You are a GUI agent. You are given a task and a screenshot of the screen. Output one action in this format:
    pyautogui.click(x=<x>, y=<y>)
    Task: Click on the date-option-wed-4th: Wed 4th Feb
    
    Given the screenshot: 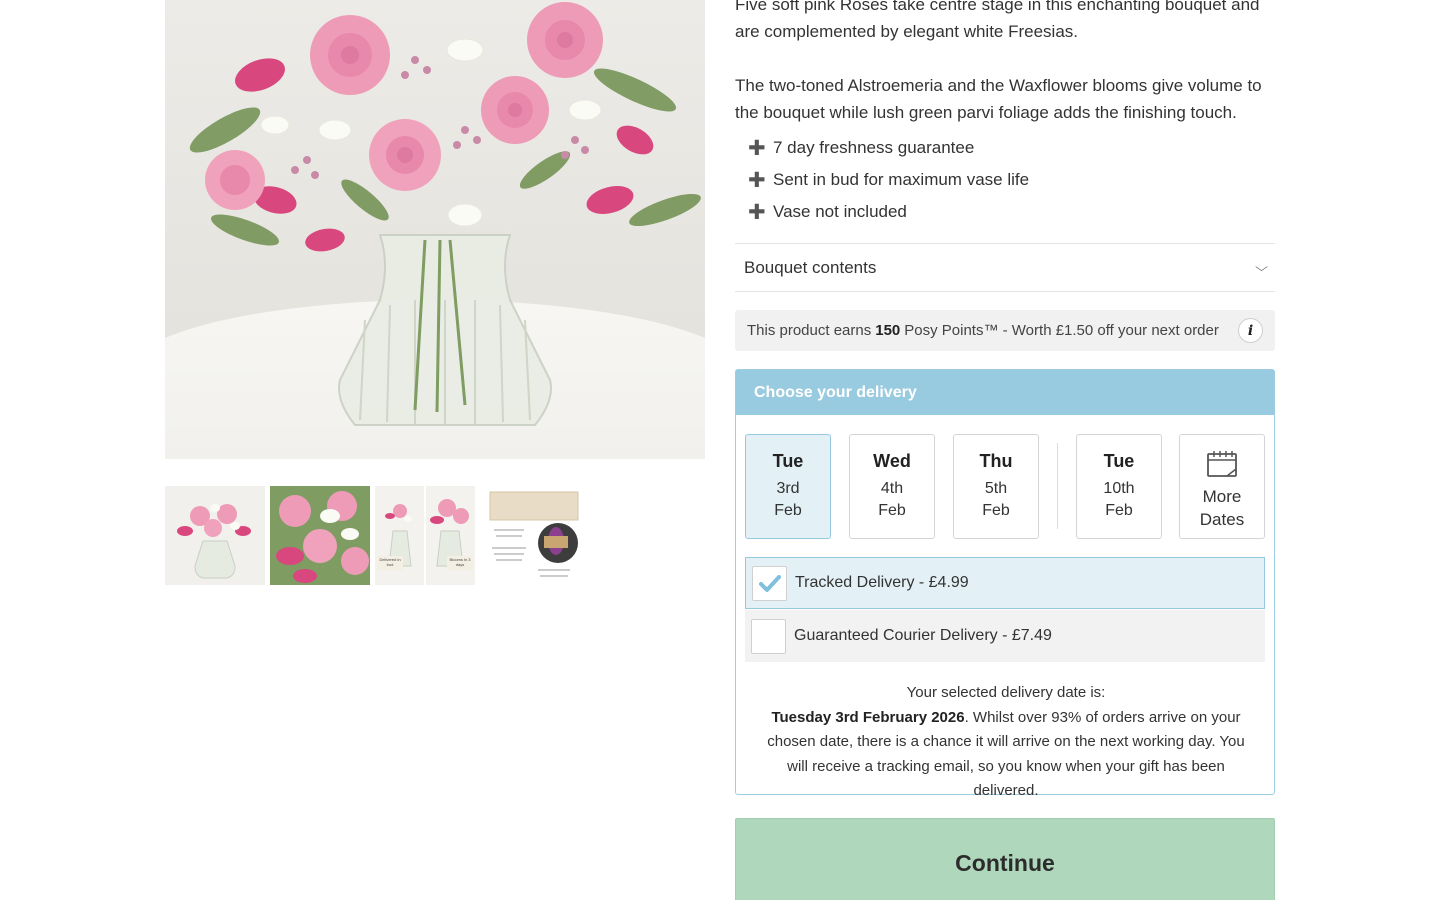 What is the action you would take?
    pyautogui.click(x=892, y=486)
    